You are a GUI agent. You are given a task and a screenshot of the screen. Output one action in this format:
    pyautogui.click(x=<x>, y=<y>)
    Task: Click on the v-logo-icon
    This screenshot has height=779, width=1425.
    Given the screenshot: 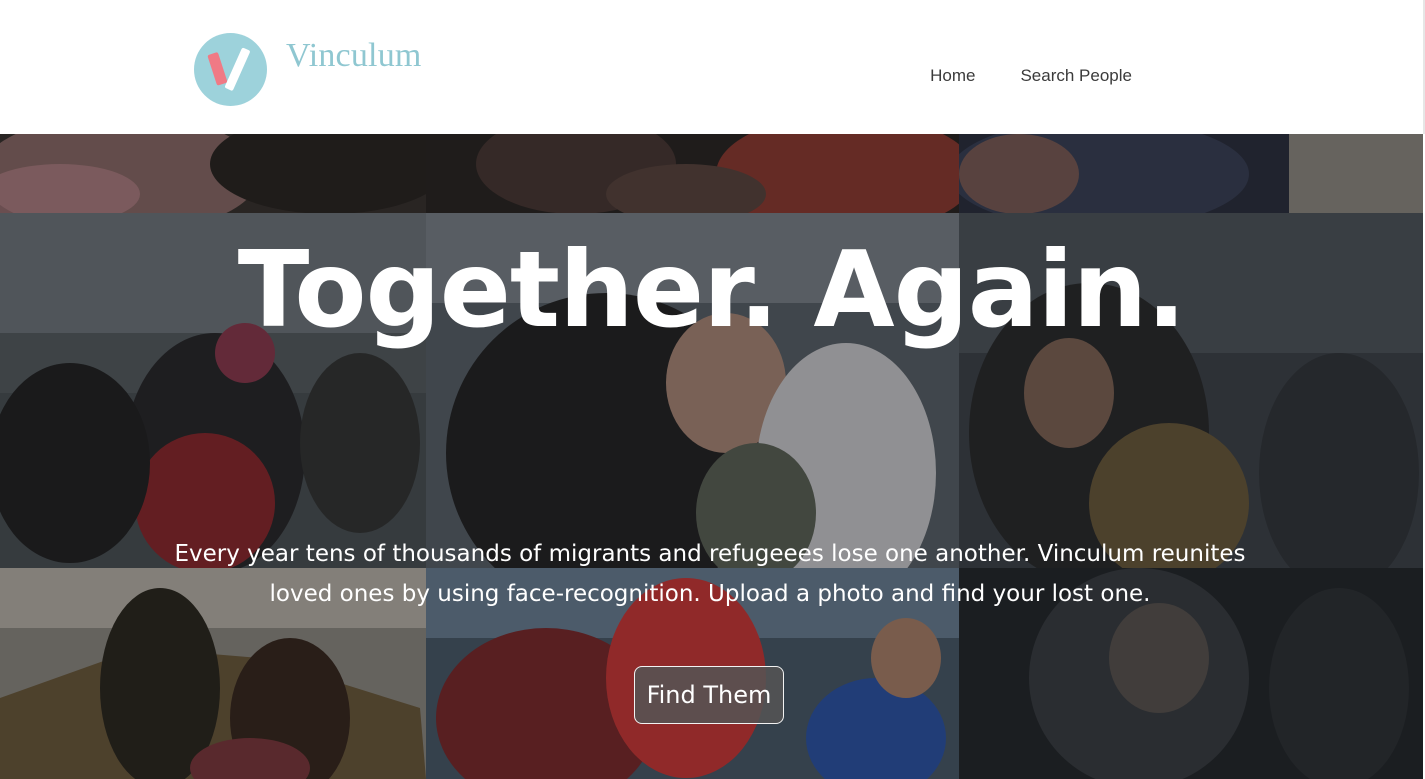 What is the action you would take?
    pyautogui.click(x=230, y=69)
    